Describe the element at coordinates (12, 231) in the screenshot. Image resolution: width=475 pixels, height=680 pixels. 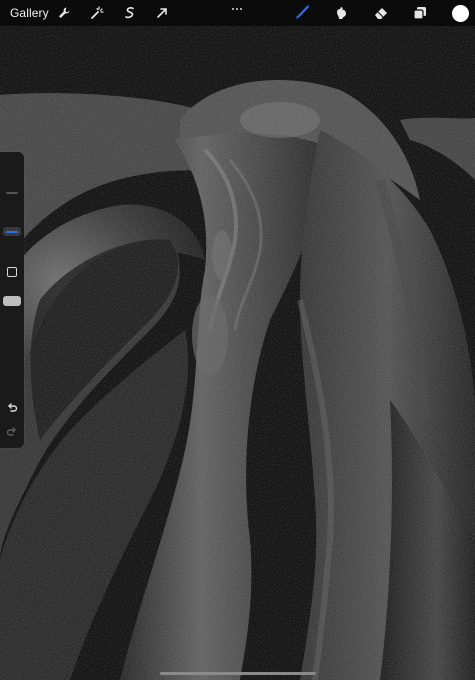
I see `brush-size-knob` at that location.